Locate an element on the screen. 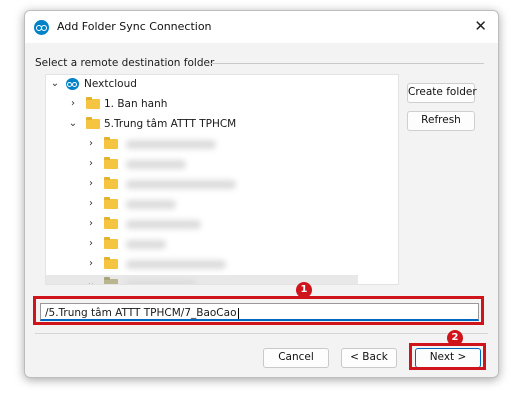 The height and width of the screenshot is (407, 511). refresh-button: Refresh is located at coordinates (441, 121).